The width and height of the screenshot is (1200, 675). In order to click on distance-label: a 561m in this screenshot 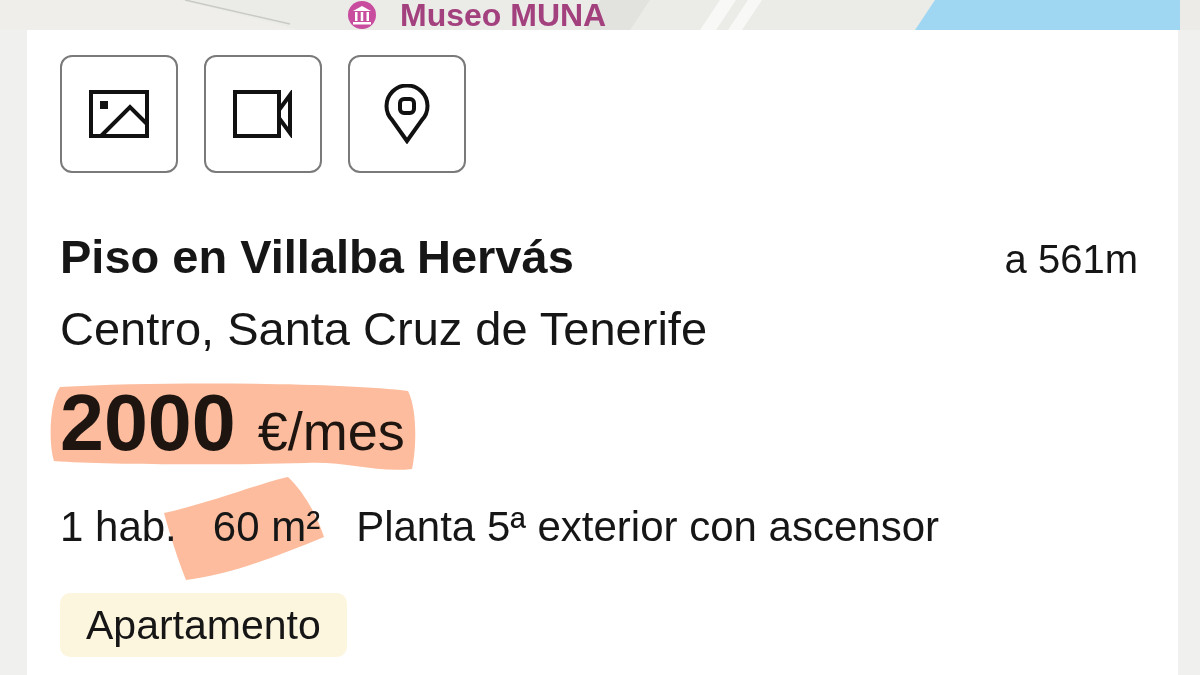, I will do `click(1071, 259)`.